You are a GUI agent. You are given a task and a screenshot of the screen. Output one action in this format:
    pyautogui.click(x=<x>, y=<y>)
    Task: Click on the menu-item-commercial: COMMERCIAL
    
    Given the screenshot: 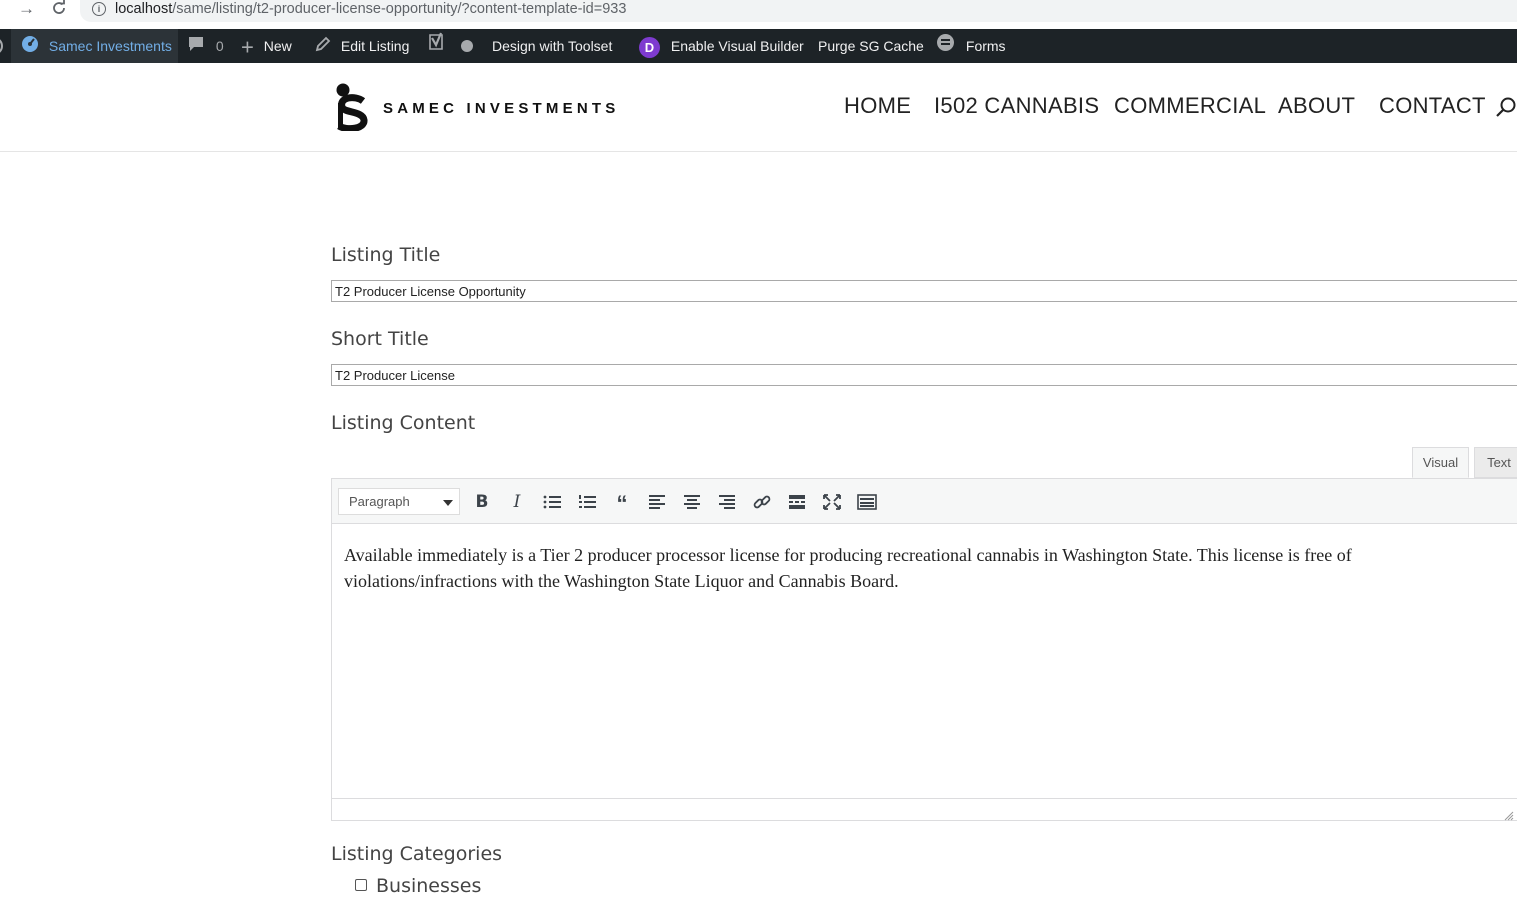 What is the action you would take?
    pyautogui.click(x=1190, y=106)
    